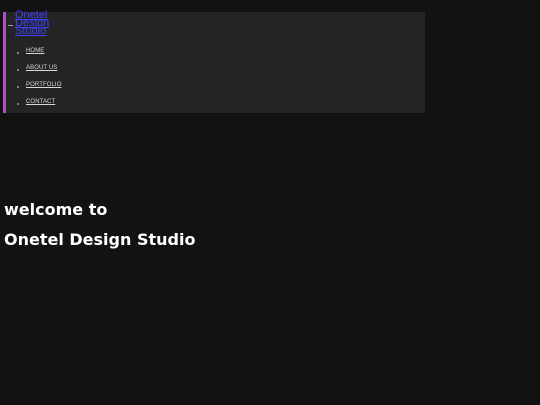 Image resolution: width=540 pixels, height=405 pixels. What do you see at coordinates (43, 85) in the screenshot?
I see `nav-link-portfolio: PORTFOLIO` at bounding box center [43, 85].